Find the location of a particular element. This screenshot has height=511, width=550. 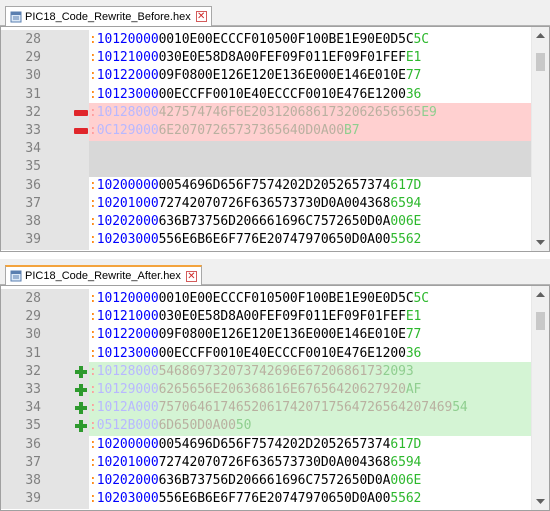

record-checksum: B7 is located at coordinates (352, 130).